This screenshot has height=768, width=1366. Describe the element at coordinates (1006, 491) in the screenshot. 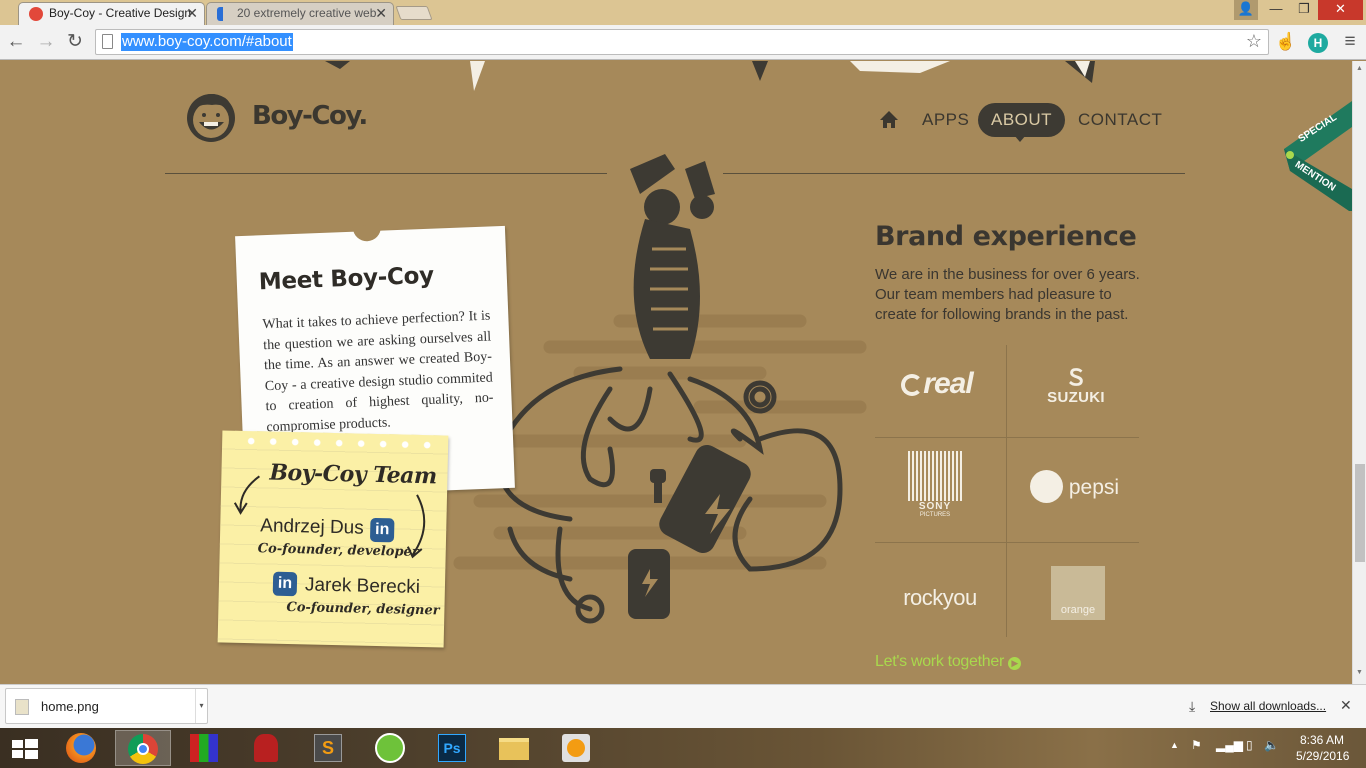

I see `logo-grid-vline` at that location.